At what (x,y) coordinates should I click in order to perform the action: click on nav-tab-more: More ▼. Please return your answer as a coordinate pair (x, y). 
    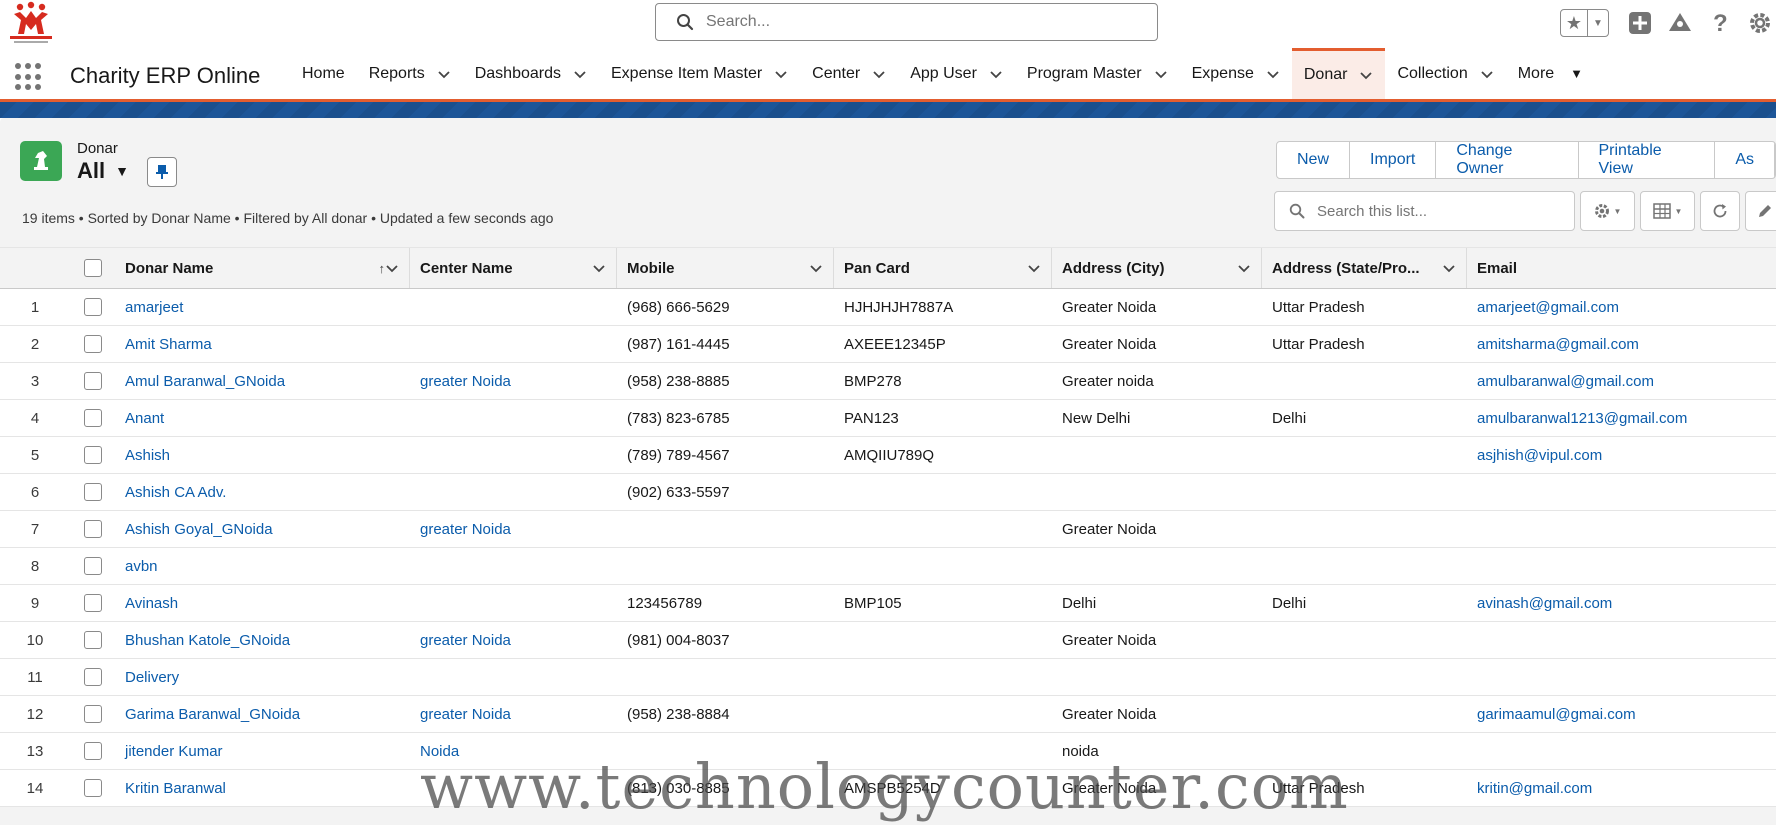
    Looking at the image, I should click on (1550, 73).